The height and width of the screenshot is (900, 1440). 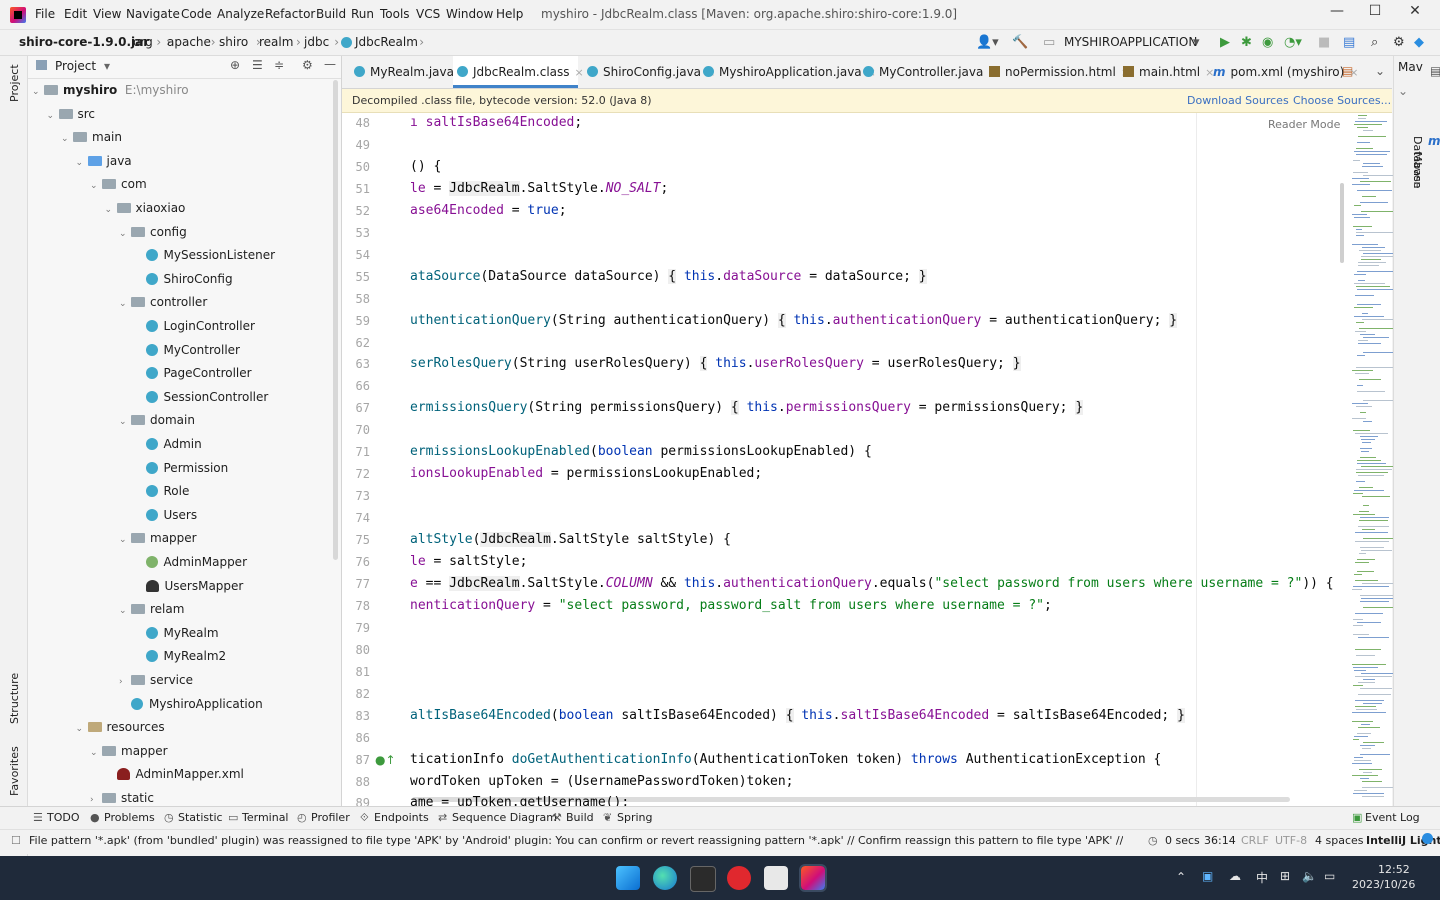 What do you see at coordinates (14, 698) in the screenshot?
I see `structure-tool-tab: Structure` at bounding box center [14, 698].